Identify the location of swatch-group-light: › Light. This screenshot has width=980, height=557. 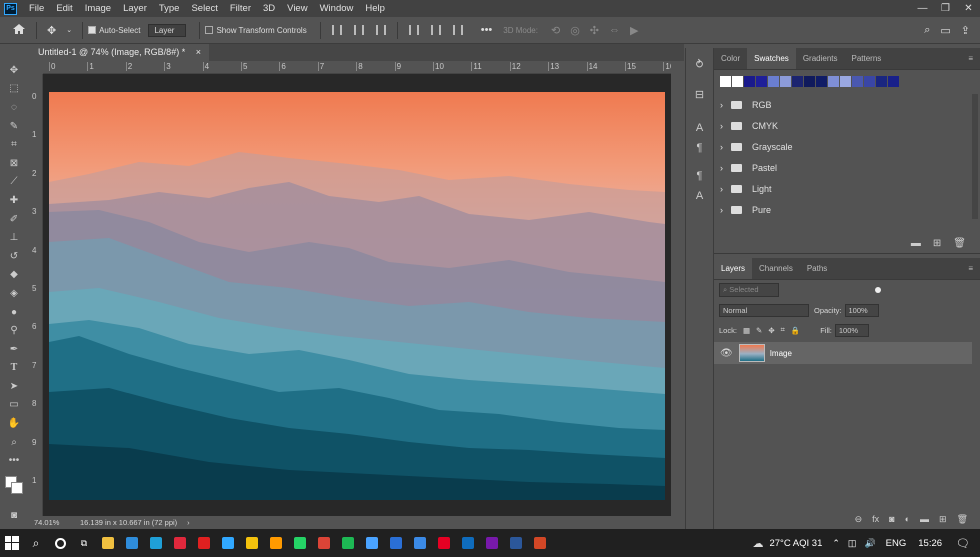
(847, 188).